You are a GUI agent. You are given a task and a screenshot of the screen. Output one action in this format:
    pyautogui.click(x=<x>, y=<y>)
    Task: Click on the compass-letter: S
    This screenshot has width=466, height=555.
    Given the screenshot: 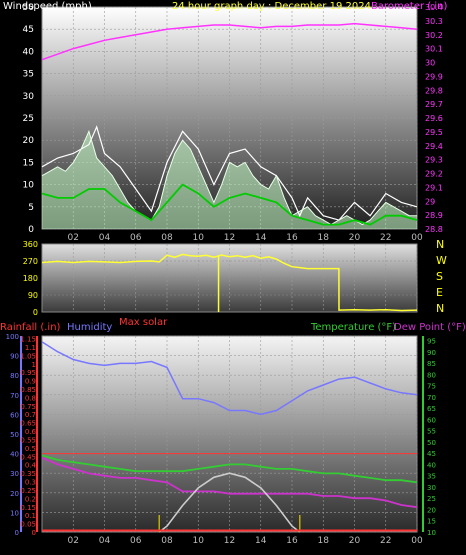 What is the action you would take?
    pyautogui.click(x=439, y=276)
    